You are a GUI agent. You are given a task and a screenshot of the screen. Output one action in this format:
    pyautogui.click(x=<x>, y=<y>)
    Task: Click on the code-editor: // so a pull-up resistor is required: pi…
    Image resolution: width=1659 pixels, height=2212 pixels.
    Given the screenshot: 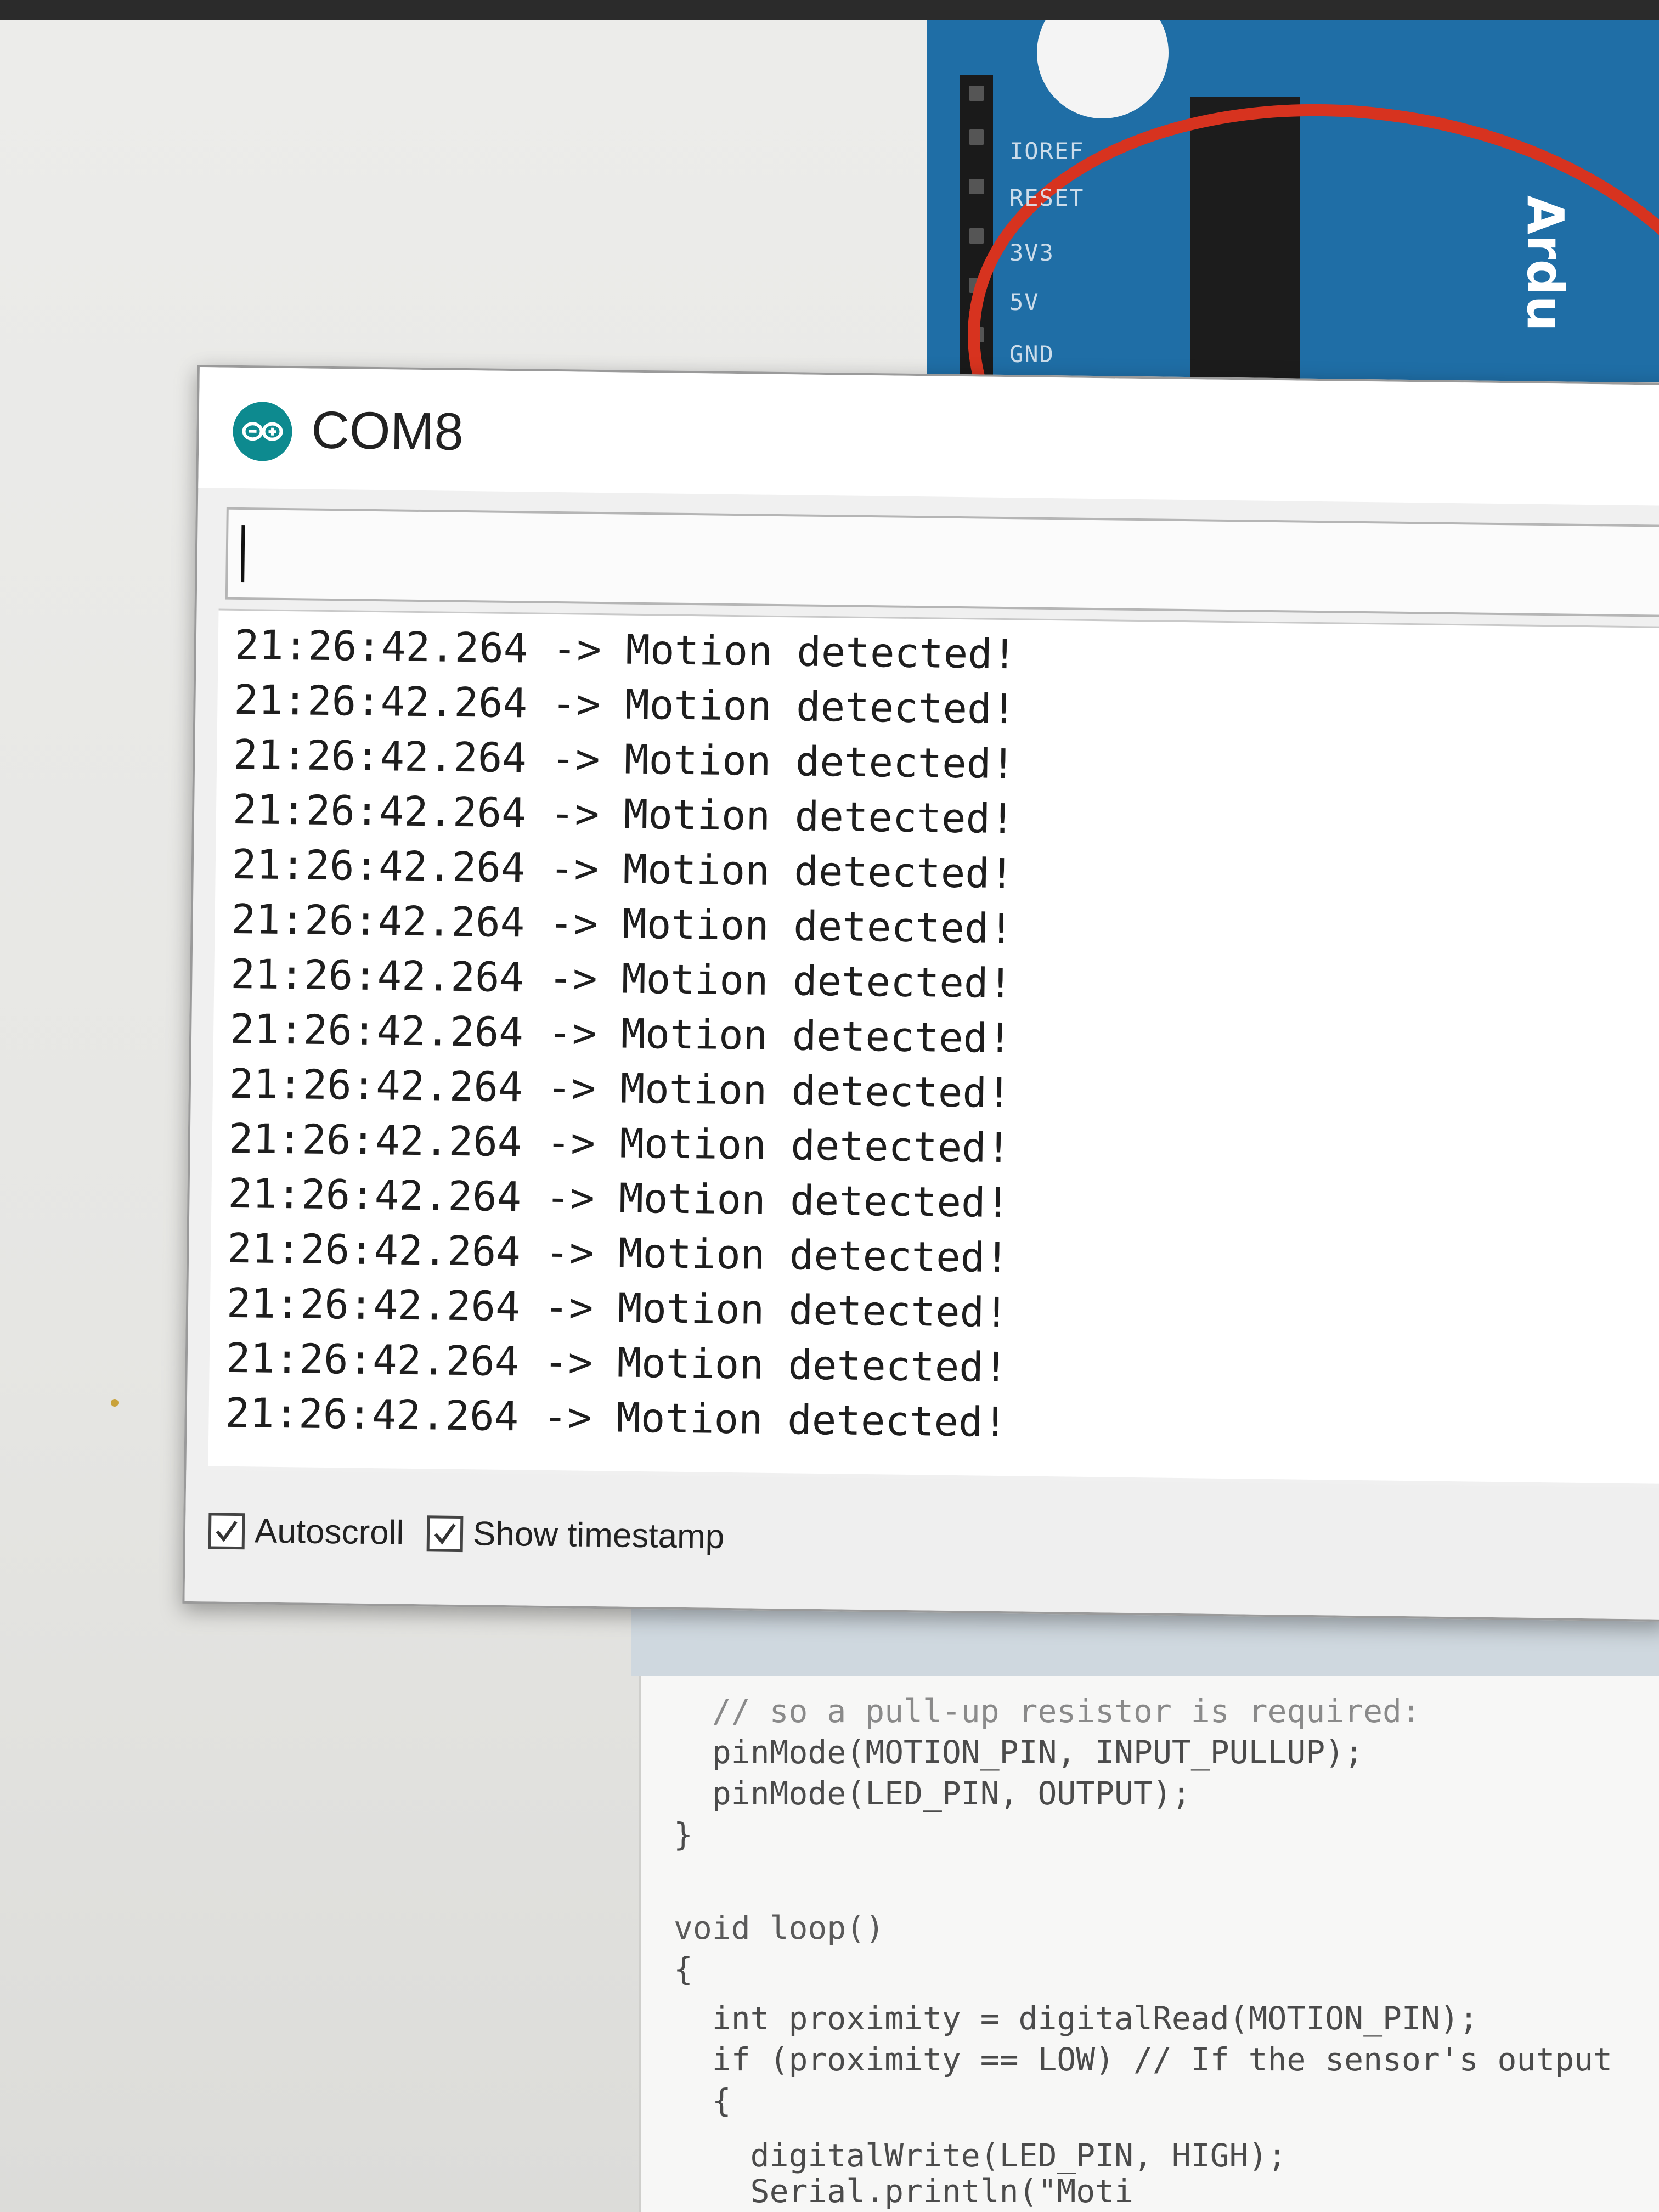 What is the action you would take?
    pyautogui.click(x=1149, y=1944)
    